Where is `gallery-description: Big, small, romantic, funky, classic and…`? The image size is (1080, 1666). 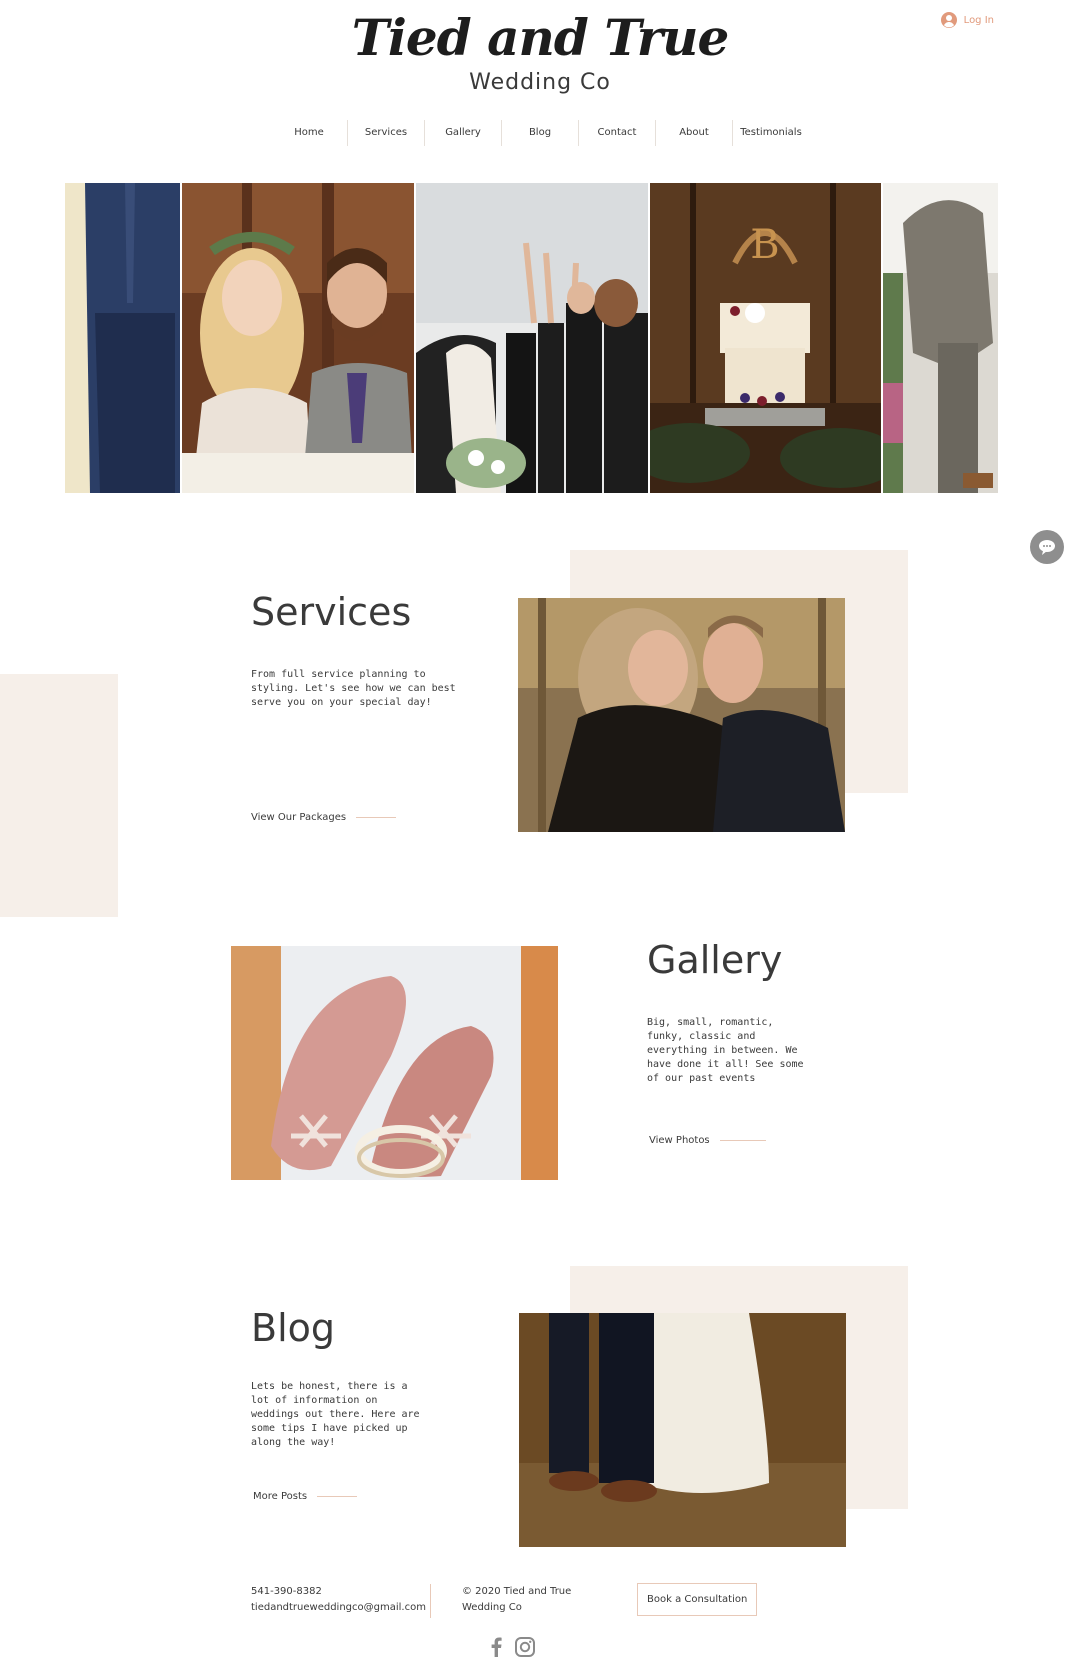
gallery-description: Big, small, romantic, funky, classic and… is located at coordinates (725, 1050).